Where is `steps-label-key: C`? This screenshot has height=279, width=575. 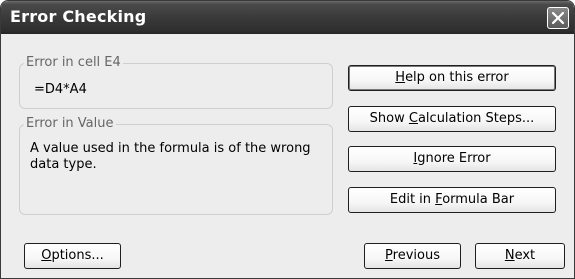
steps-label-key: C is located at coordinates (413, 118).